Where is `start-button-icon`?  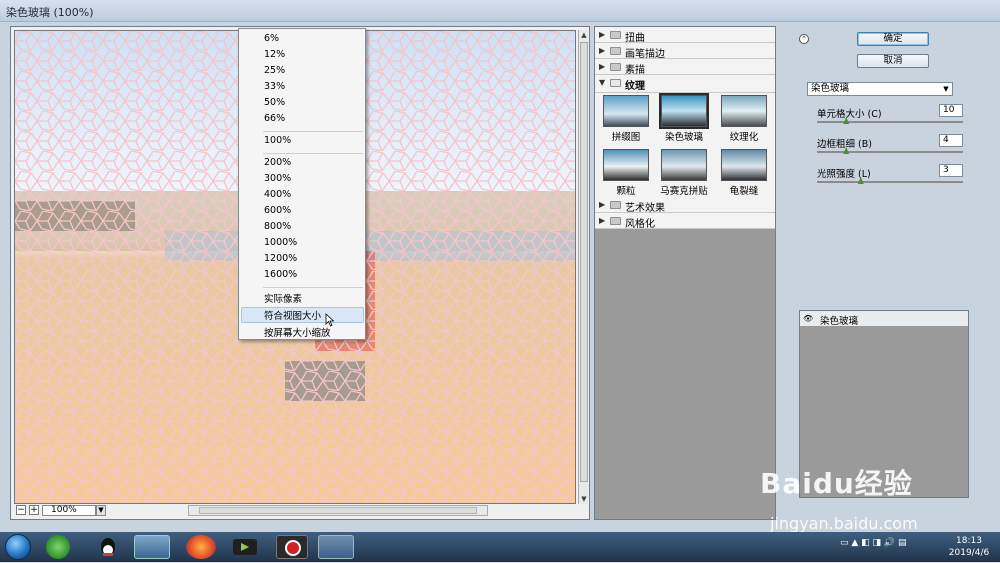 start-button-icon is located at coordinates (18, 547).